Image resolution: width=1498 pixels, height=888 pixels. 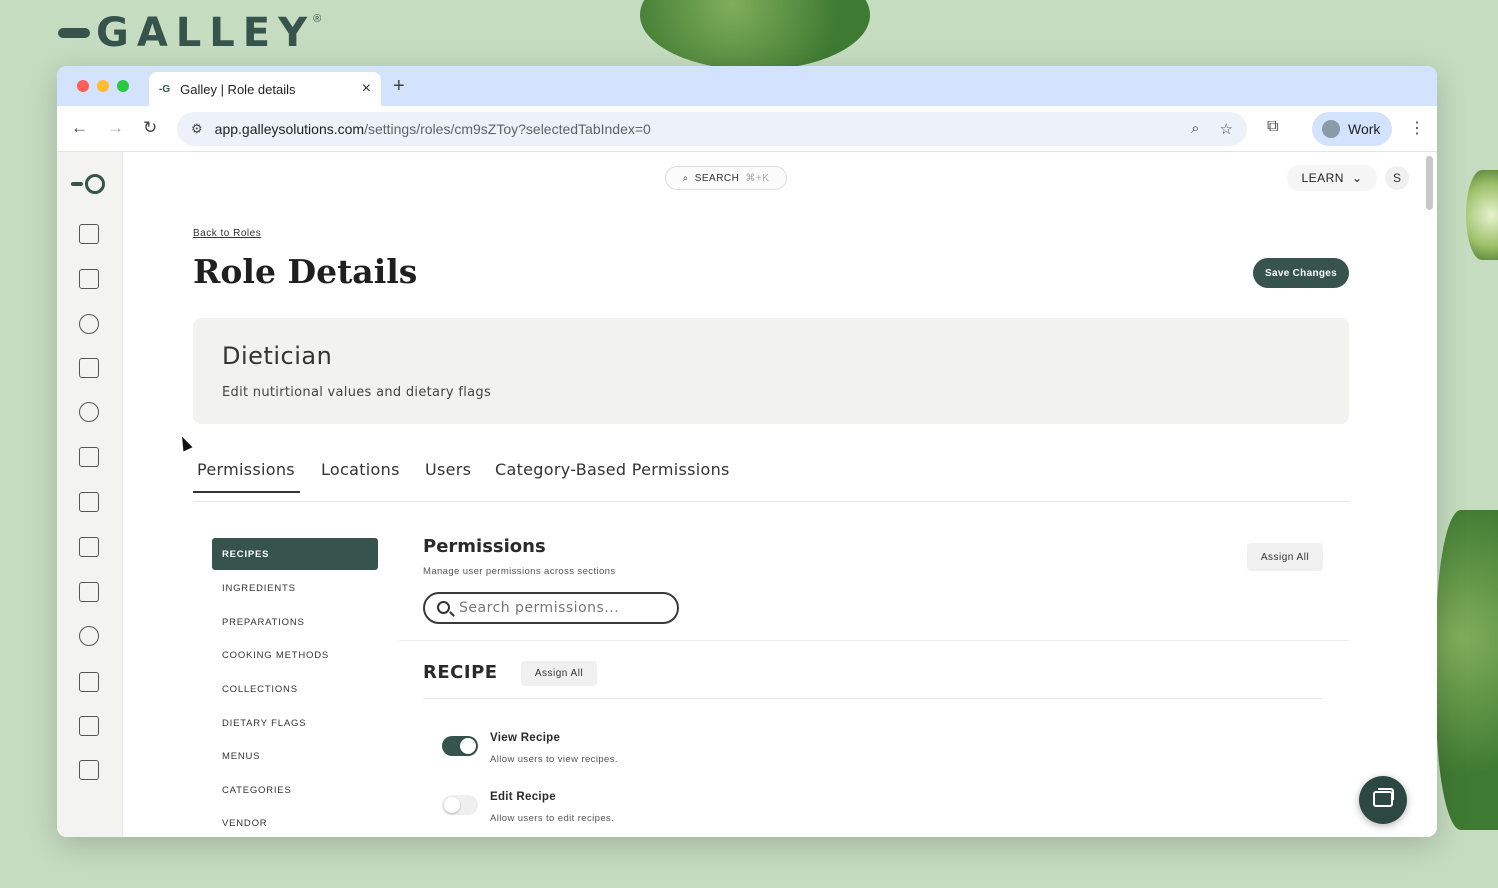 I want to click on search-icon: ⌕, so click(x=685, y=178).